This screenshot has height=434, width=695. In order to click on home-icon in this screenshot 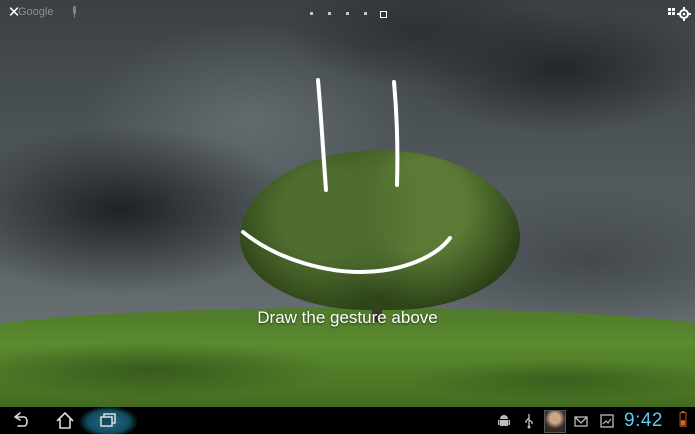, I will do `click(65, 420)`.